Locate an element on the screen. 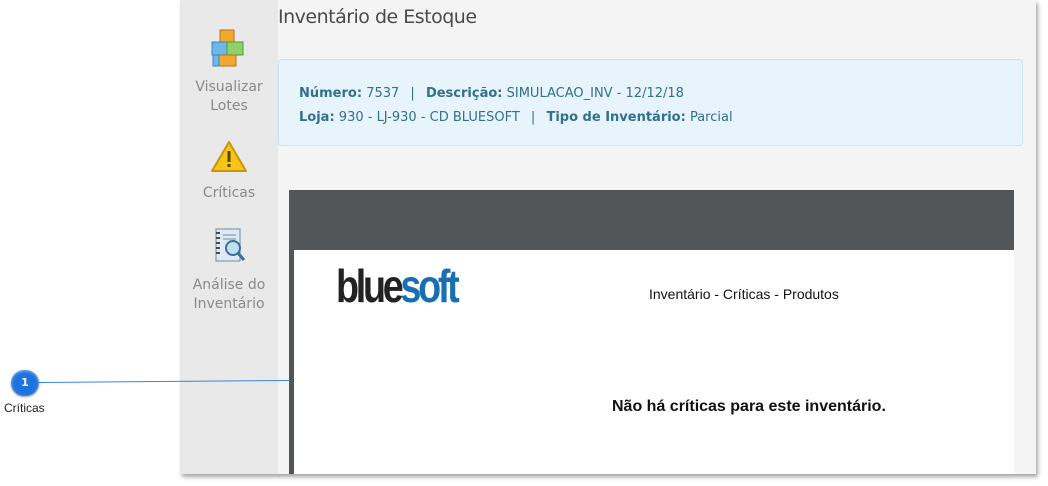 This screenshot has height=486, width=1048. descricao-value: SIMULACAO_INV - 12/12/18 is located at coordinates (595, 93).